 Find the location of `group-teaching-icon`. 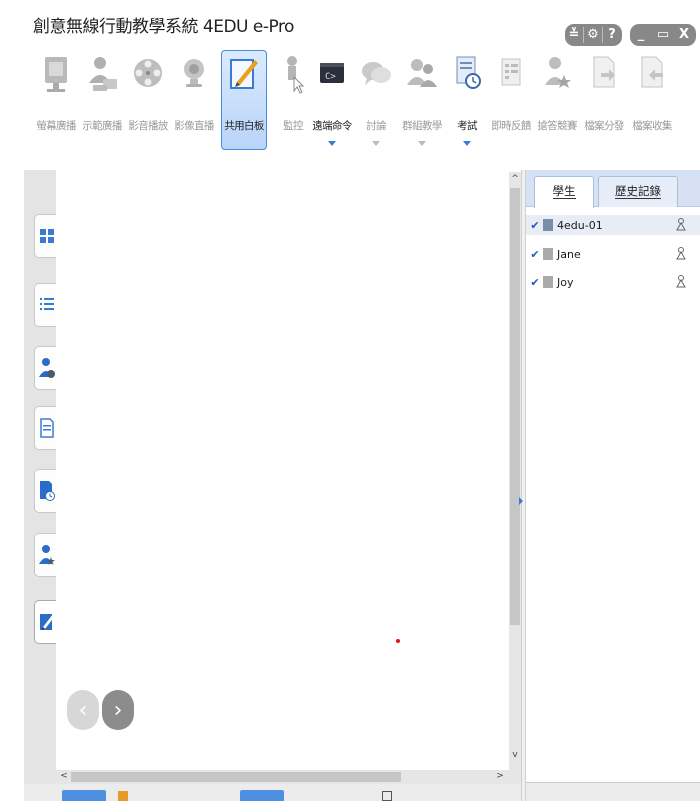

group-teaching-icon is located at coordinates (422, 75).